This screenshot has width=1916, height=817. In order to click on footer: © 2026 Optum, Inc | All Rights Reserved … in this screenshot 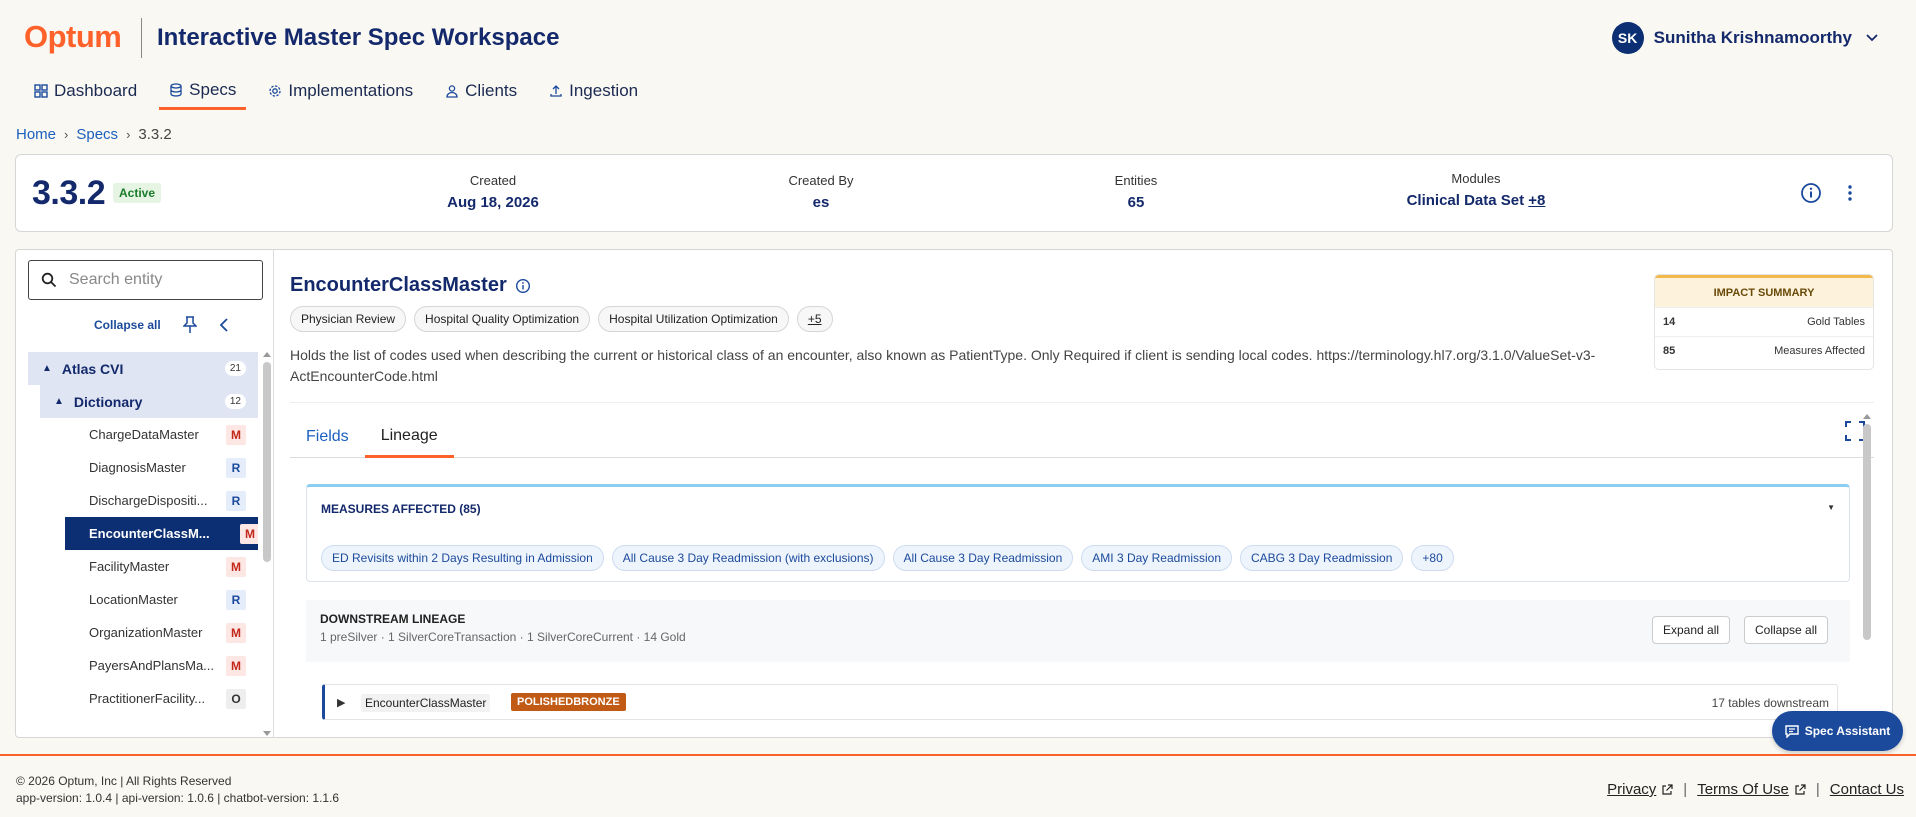, I will do `click(958, 785)`.